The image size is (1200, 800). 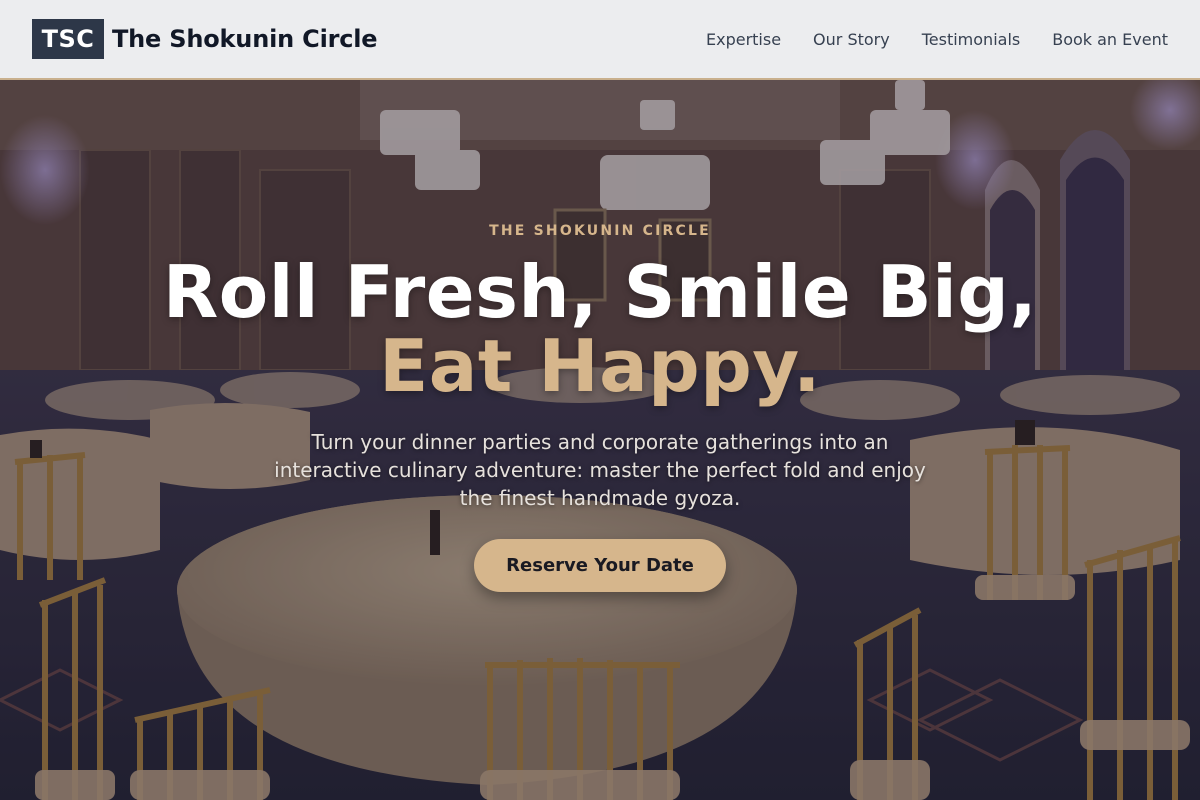 What do you see at coordinates (600, 565) in the screenshot?
I see `reserve-your-date-button: Reserve Your Date` at bounding box center [600, 565].